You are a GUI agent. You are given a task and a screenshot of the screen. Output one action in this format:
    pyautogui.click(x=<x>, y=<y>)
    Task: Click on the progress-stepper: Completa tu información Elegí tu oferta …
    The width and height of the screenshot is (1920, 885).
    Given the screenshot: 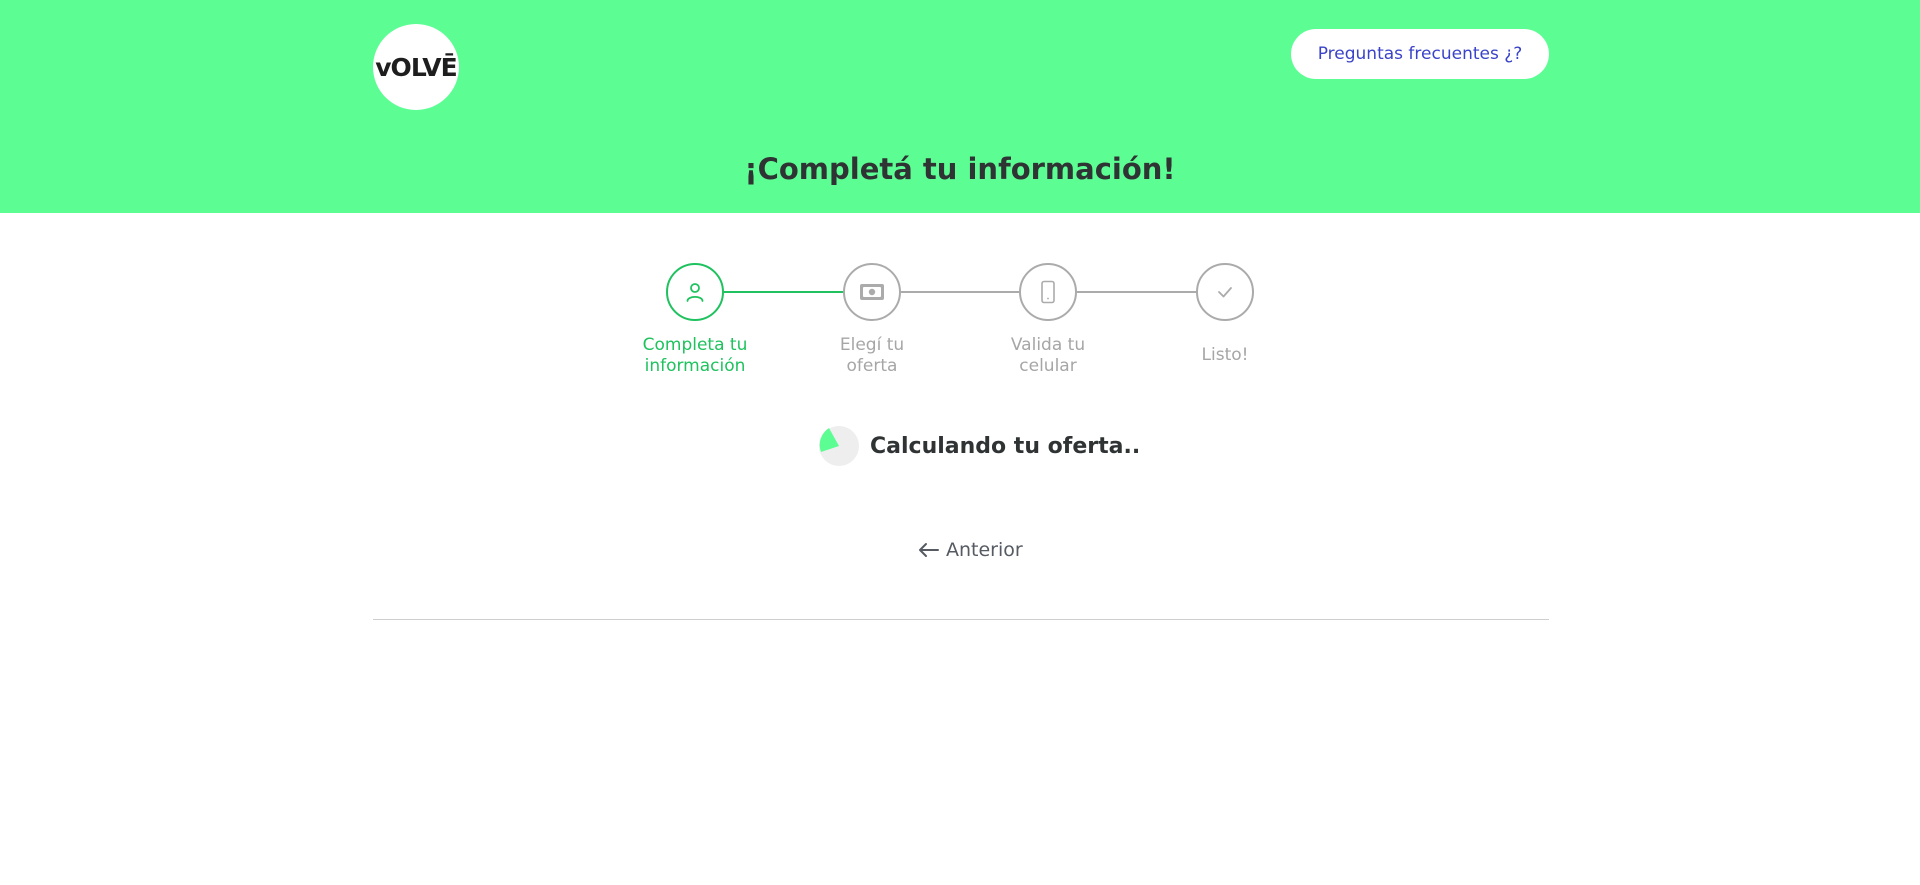 What is the action you would take?
    pyautogui.click(x=960, y=323)
    